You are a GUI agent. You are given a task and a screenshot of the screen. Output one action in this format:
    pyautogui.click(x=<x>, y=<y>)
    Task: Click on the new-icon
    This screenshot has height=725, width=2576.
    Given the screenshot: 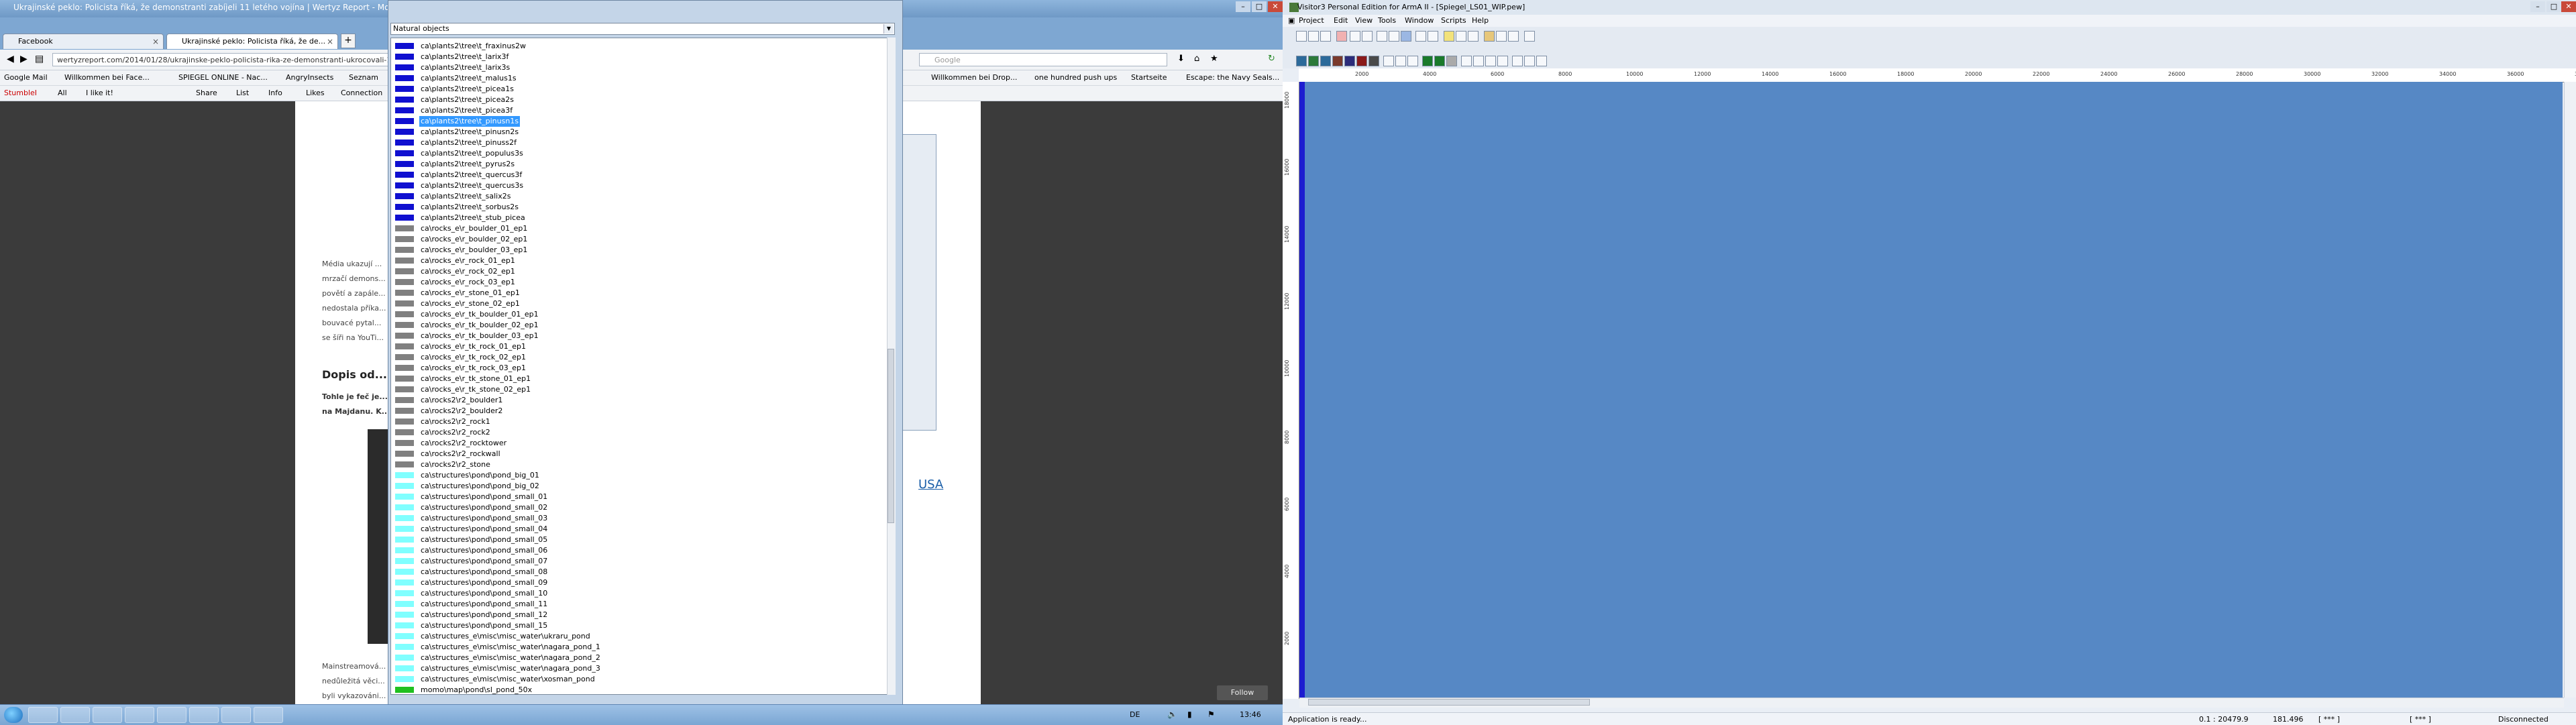 What is the action you would take?
    pyautogui.click(x=1301, y=36)
    